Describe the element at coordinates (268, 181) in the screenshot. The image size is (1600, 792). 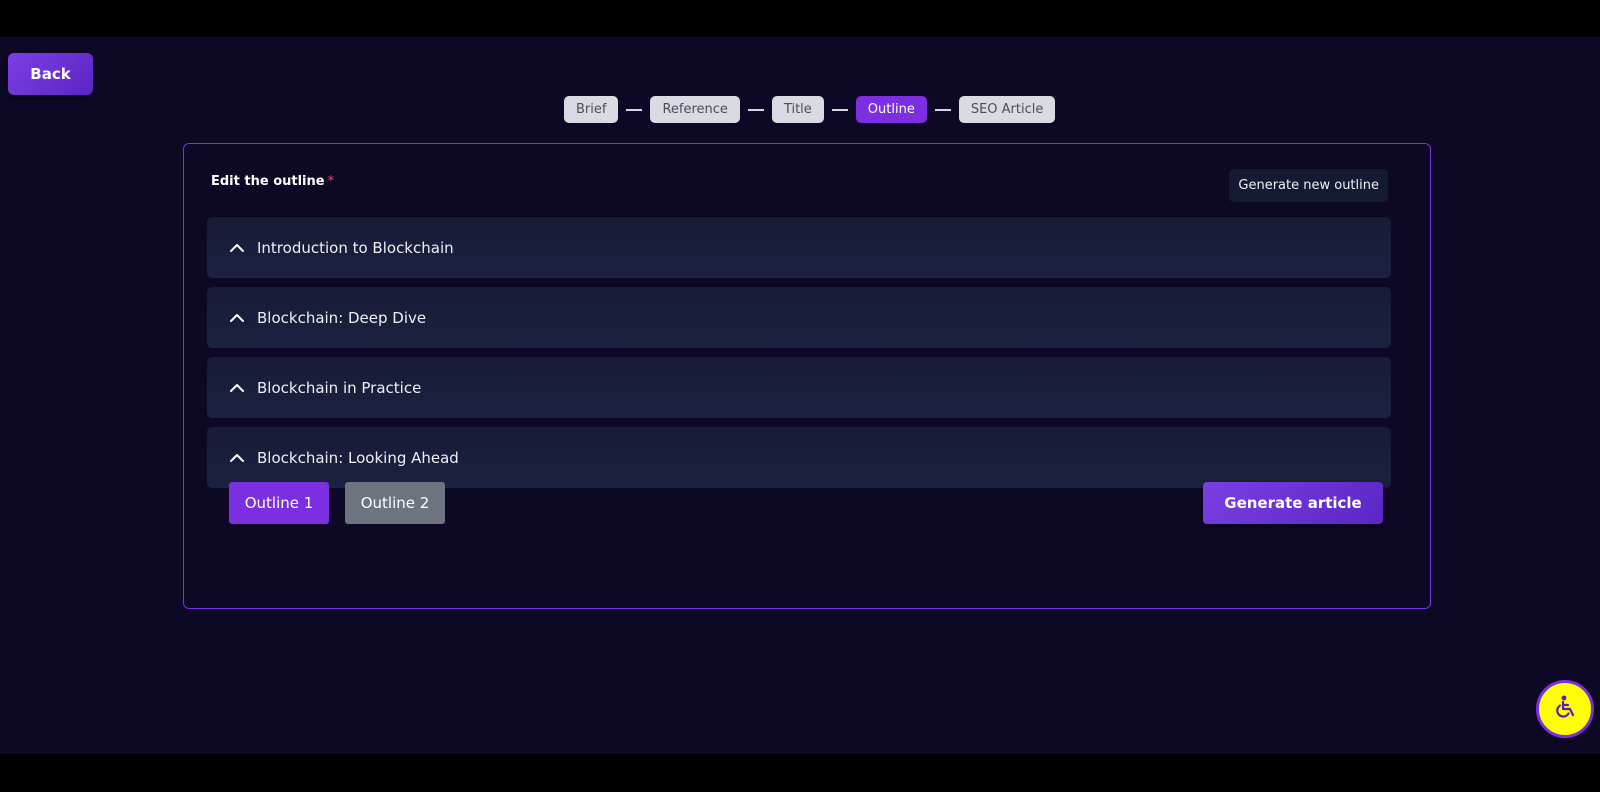
I see `outline-editor-label-text: Edit the outline` at that location.